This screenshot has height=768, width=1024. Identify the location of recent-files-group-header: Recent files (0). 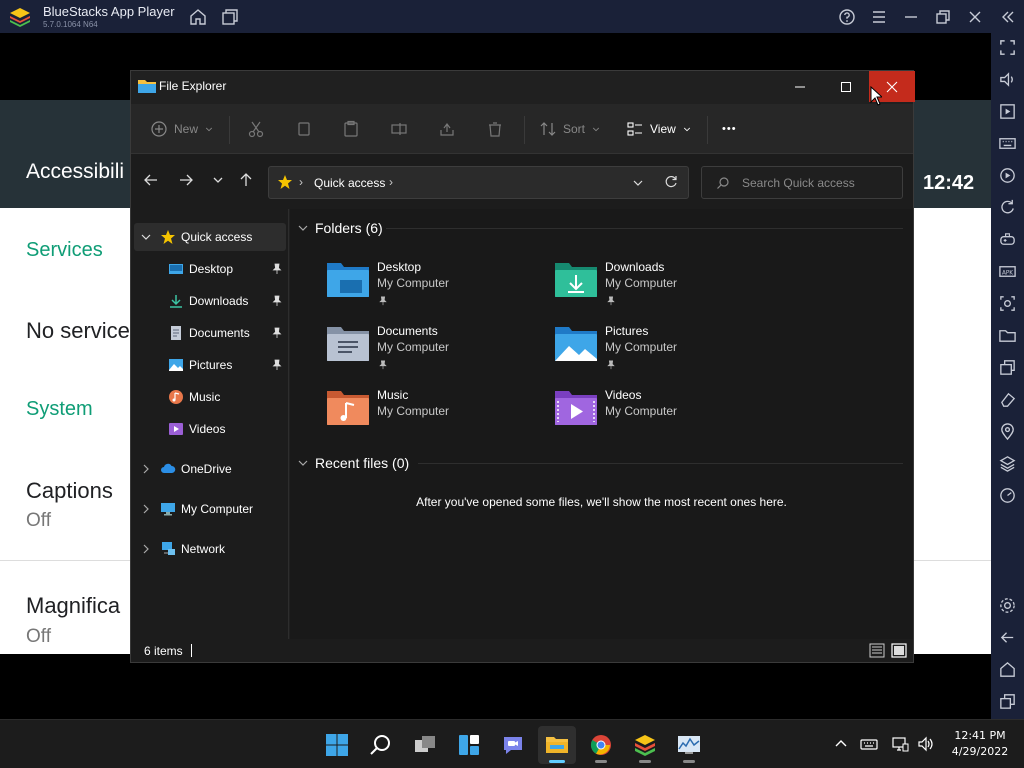
(353, 463).